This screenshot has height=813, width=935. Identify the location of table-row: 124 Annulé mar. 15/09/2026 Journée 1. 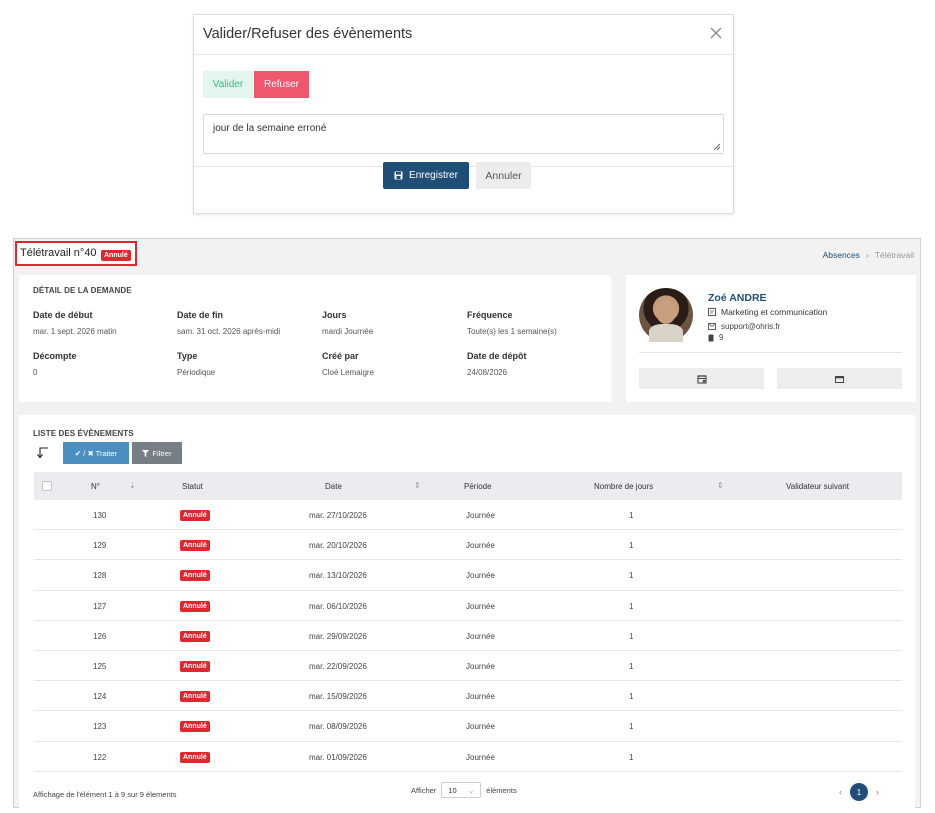
(468, 696).